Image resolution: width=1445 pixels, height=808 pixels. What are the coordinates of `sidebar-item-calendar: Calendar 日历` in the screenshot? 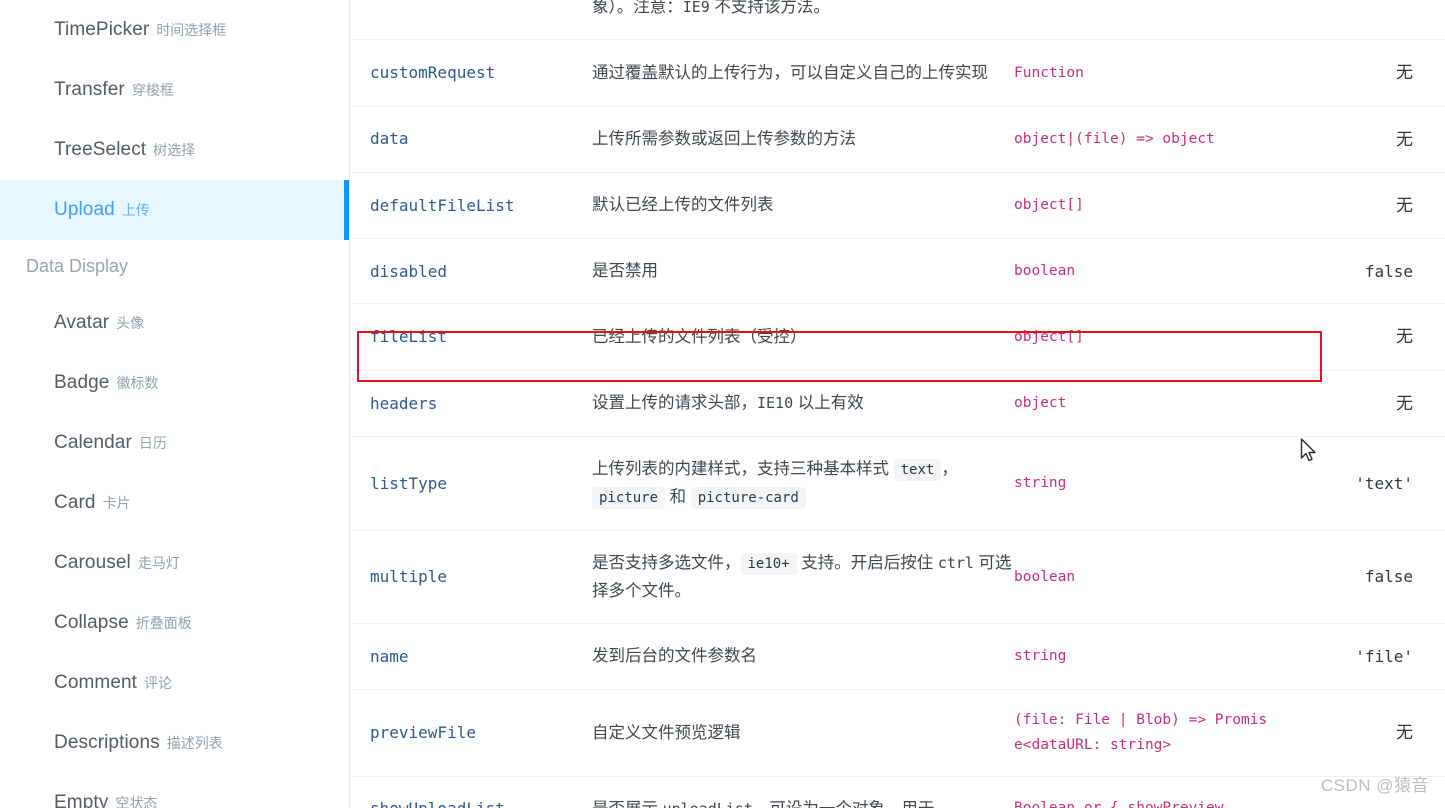 It's located at (174, 443).